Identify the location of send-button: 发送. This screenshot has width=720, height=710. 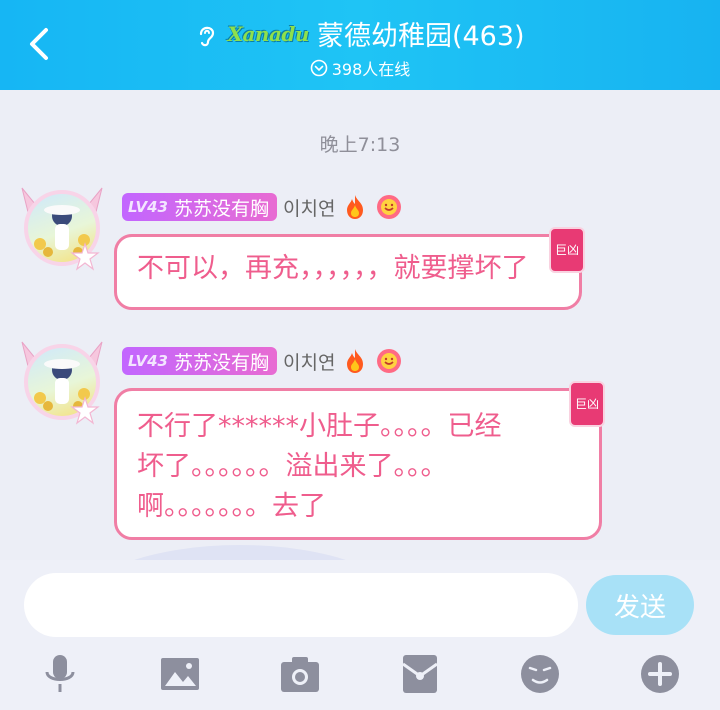
(640, 605).